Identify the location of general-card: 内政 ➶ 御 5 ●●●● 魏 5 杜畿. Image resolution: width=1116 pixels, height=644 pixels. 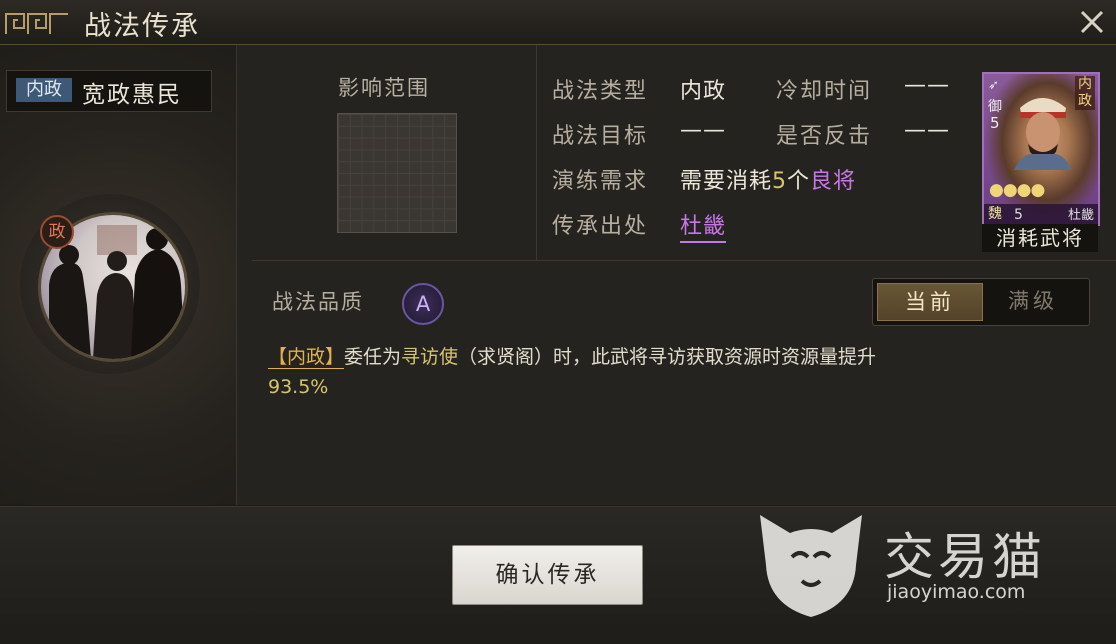
(1041, 149).